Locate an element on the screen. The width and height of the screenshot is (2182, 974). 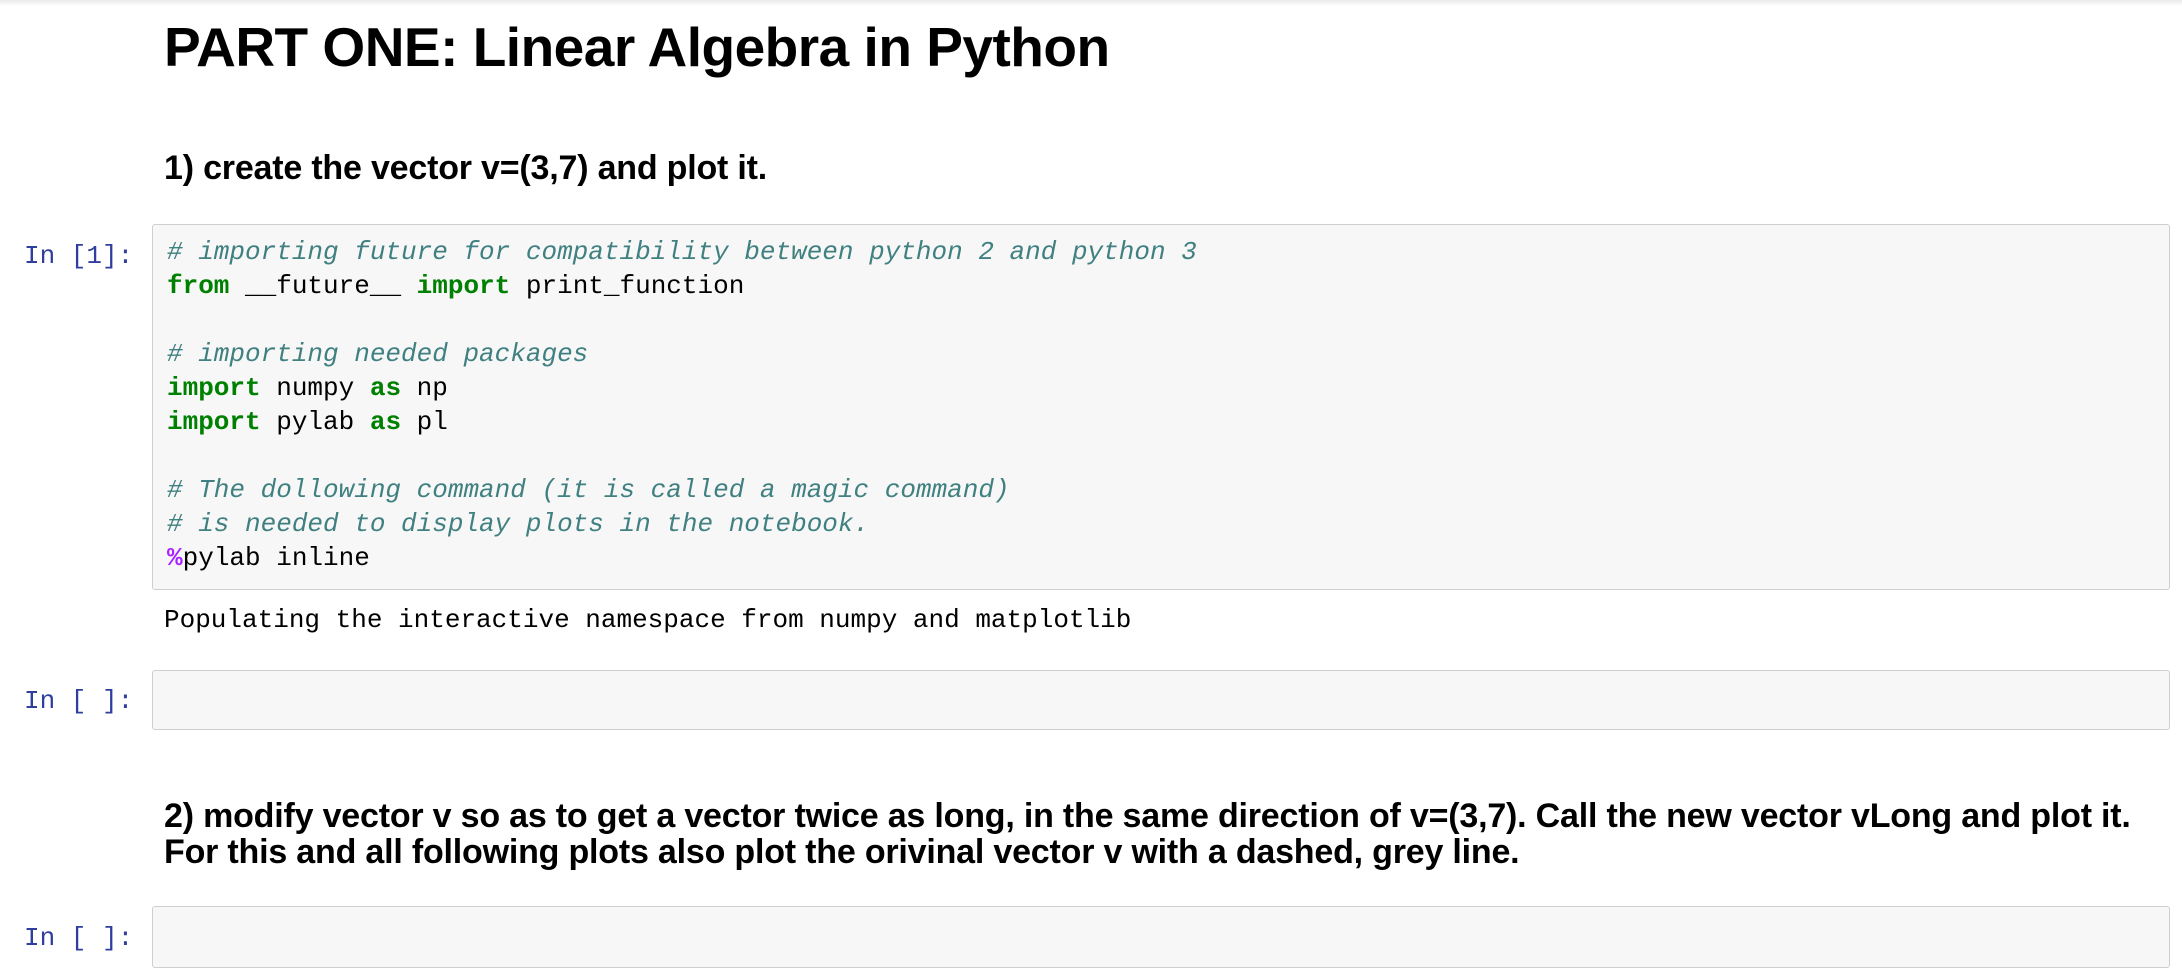
cell-3-code-editor is located at coordinates (1161, 937).